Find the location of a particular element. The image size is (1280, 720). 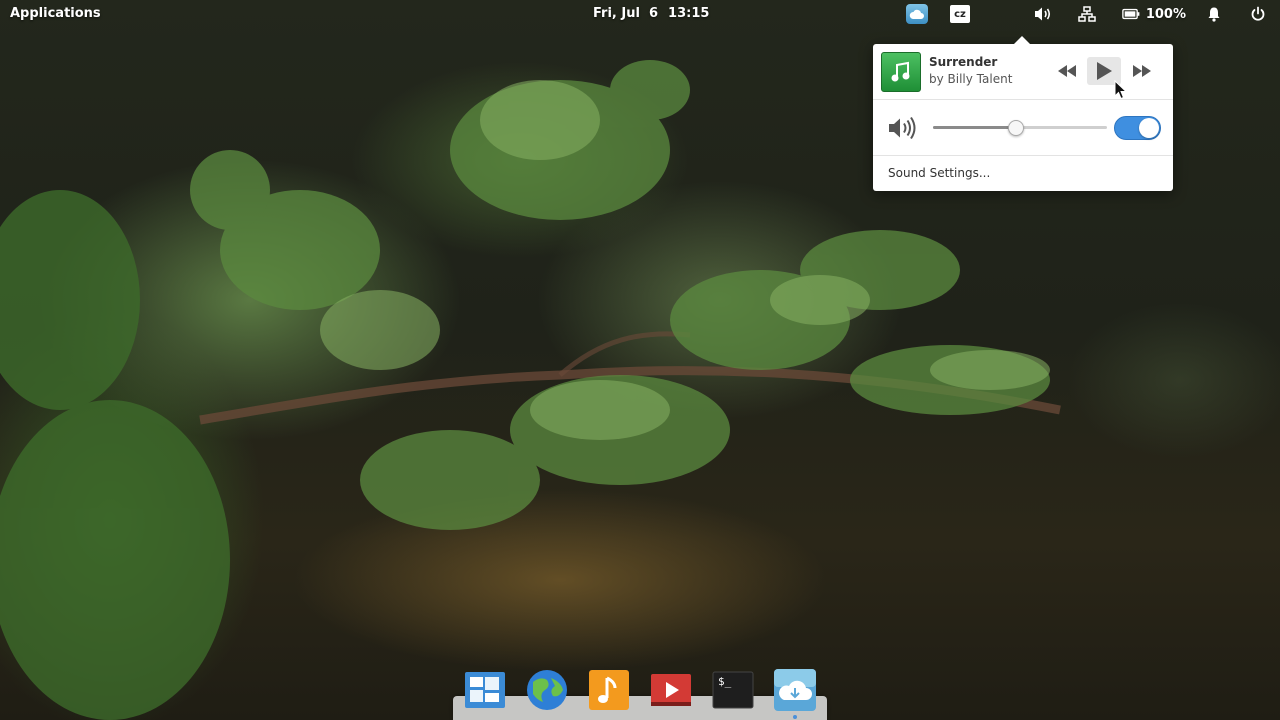

toggle-knob is located at coordinates (1149, 128).